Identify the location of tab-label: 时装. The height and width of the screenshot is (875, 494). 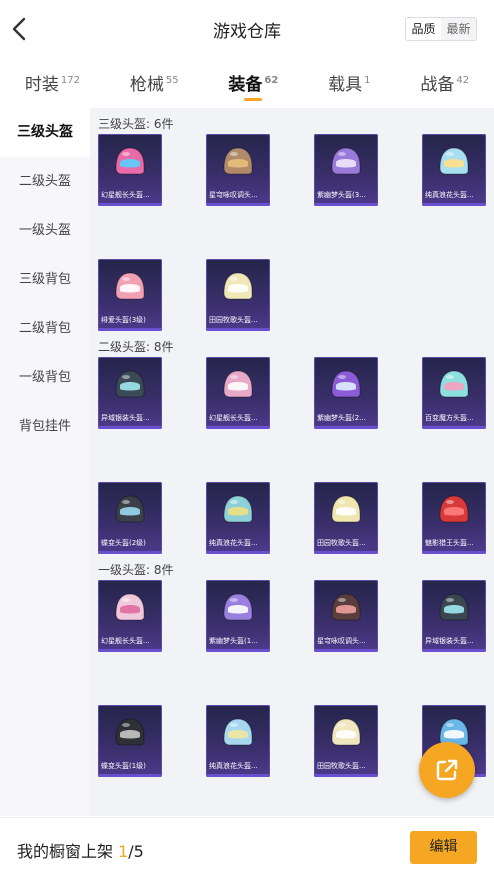
(41, 85).